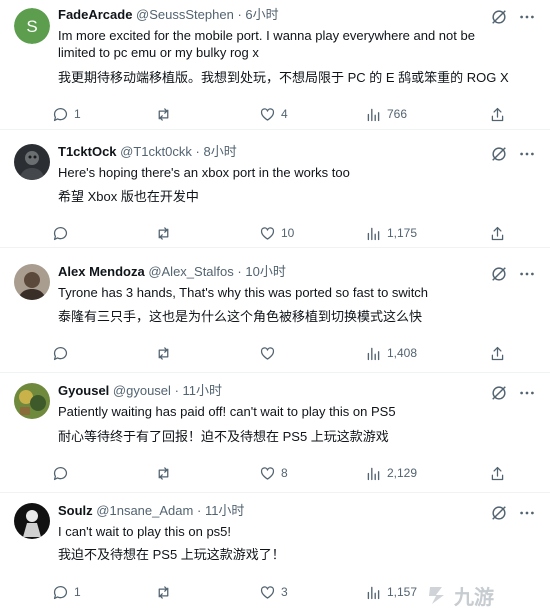 This screenshot has height=615, width=550. Describe the element at coordinates (128, 196) in the screenshot. I see `post-translation: 希望 Xbox 版也在开发中` at that location.